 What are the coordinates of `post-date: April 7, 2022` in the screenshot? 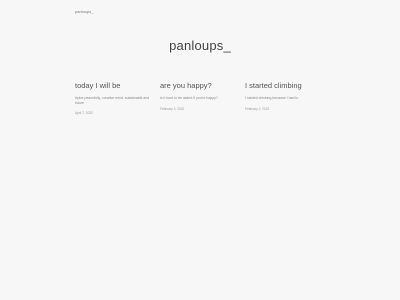 It's located at (84, 113).